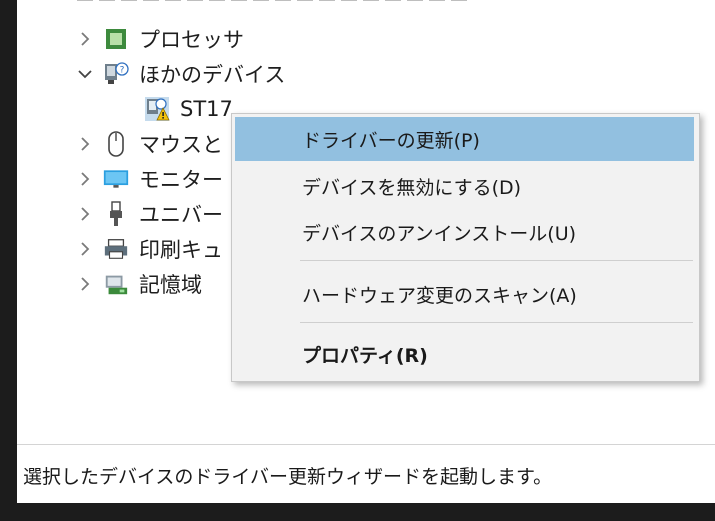  What do you see at coordinates (181, 215) in the screenshot?
I see `tree-item-label: ユニバー` at bounding box center [181, 215].